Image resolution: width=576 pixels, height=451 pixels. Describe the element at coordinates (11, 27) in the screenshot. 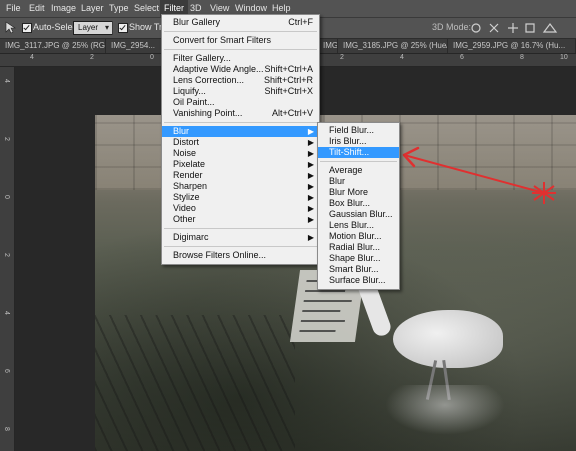

I see `move-tool-icon` at that location.